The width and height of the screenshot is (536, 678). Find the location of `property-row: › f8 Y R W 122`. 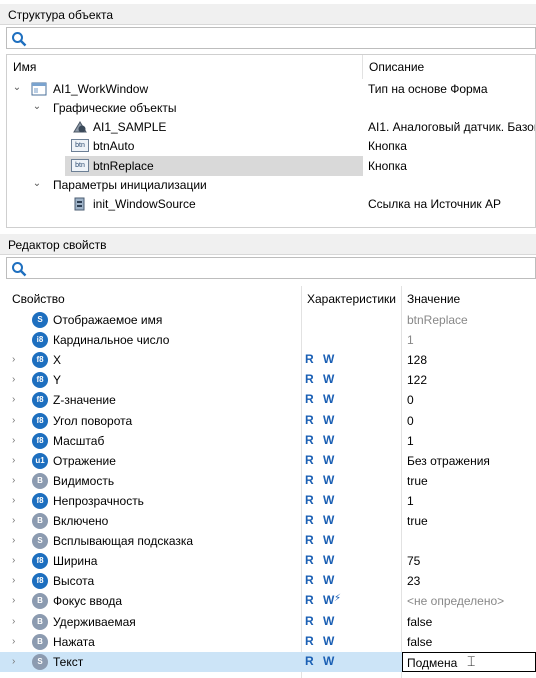

property-row: › f8 Y R W 122 is located at coordinates (268, 380).